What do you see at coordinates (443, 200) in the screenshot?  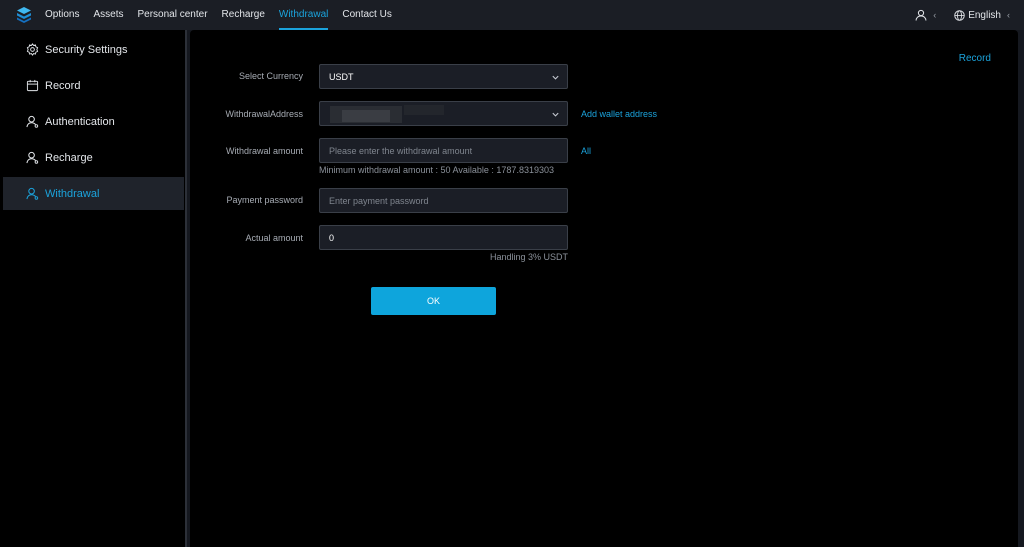 I see `payment-password-input` at bounding box center [443, 200].